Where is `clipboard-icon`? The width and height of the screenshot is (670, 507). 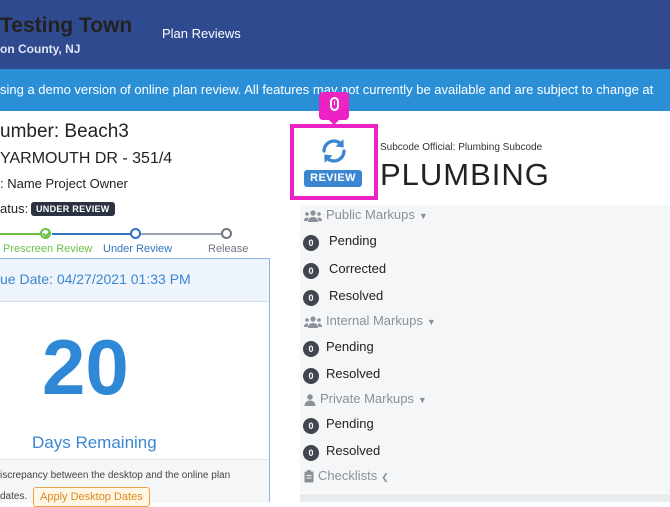 clipboard-icon is located at coordinates (309, 476).